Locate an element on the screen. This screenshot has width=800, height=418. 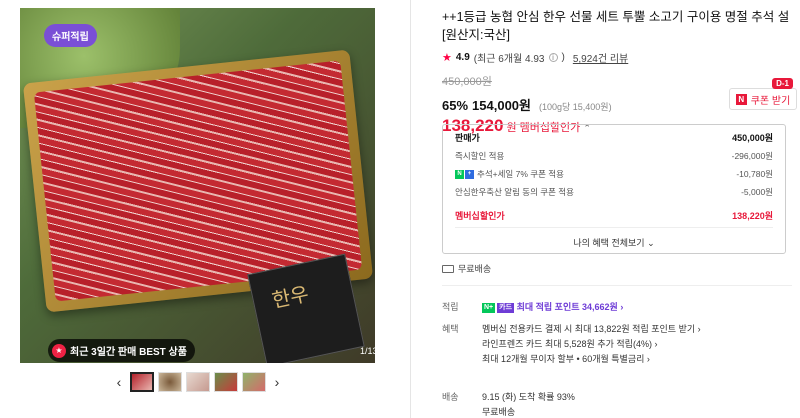
thumb-next-icon: › is located at coordinates (277, 382).